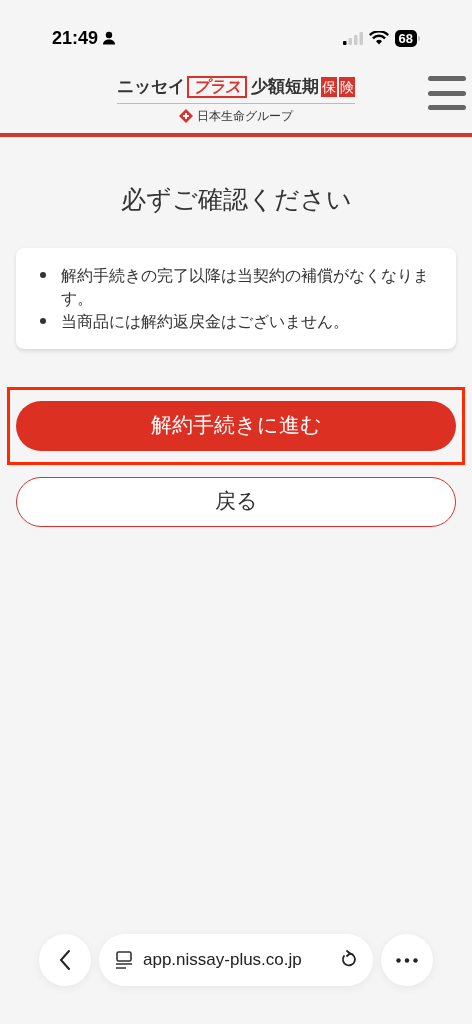 Image resolution: width=472 pixels, height=1024 pixels. I want to click on notice-text: 当商品には解約返戻金はございません。, so click(205, 322).